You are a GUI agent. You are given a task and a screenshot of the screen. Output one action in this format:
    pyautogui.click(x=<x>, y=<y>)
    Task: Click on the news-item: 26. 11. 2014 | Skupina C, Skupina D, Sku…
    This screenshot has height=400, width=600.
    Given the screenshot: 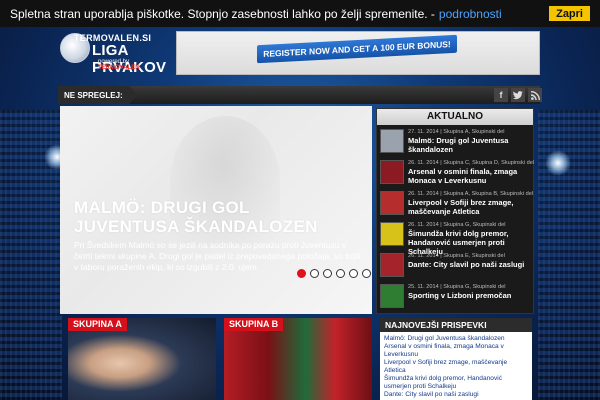 What is the action you would take?
    pyautogui.click(x=457, y=173)
    